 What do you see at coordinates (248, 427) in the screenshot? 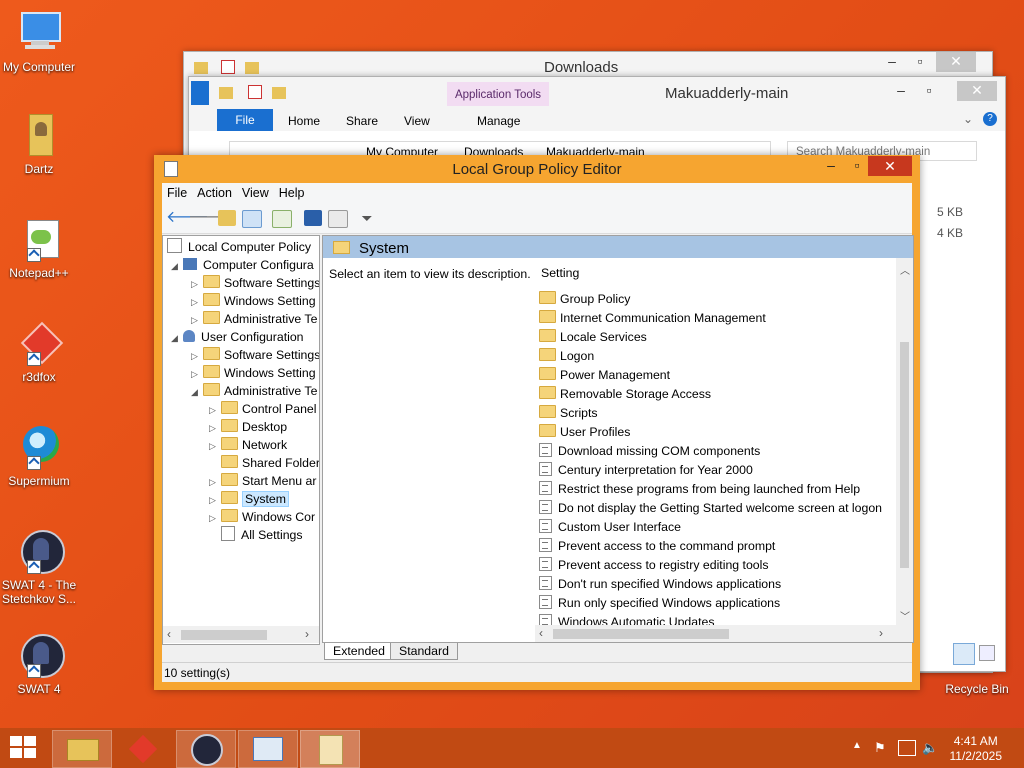
I see `tree-item: ▷ Desktop` at bounding box center [248, 427].